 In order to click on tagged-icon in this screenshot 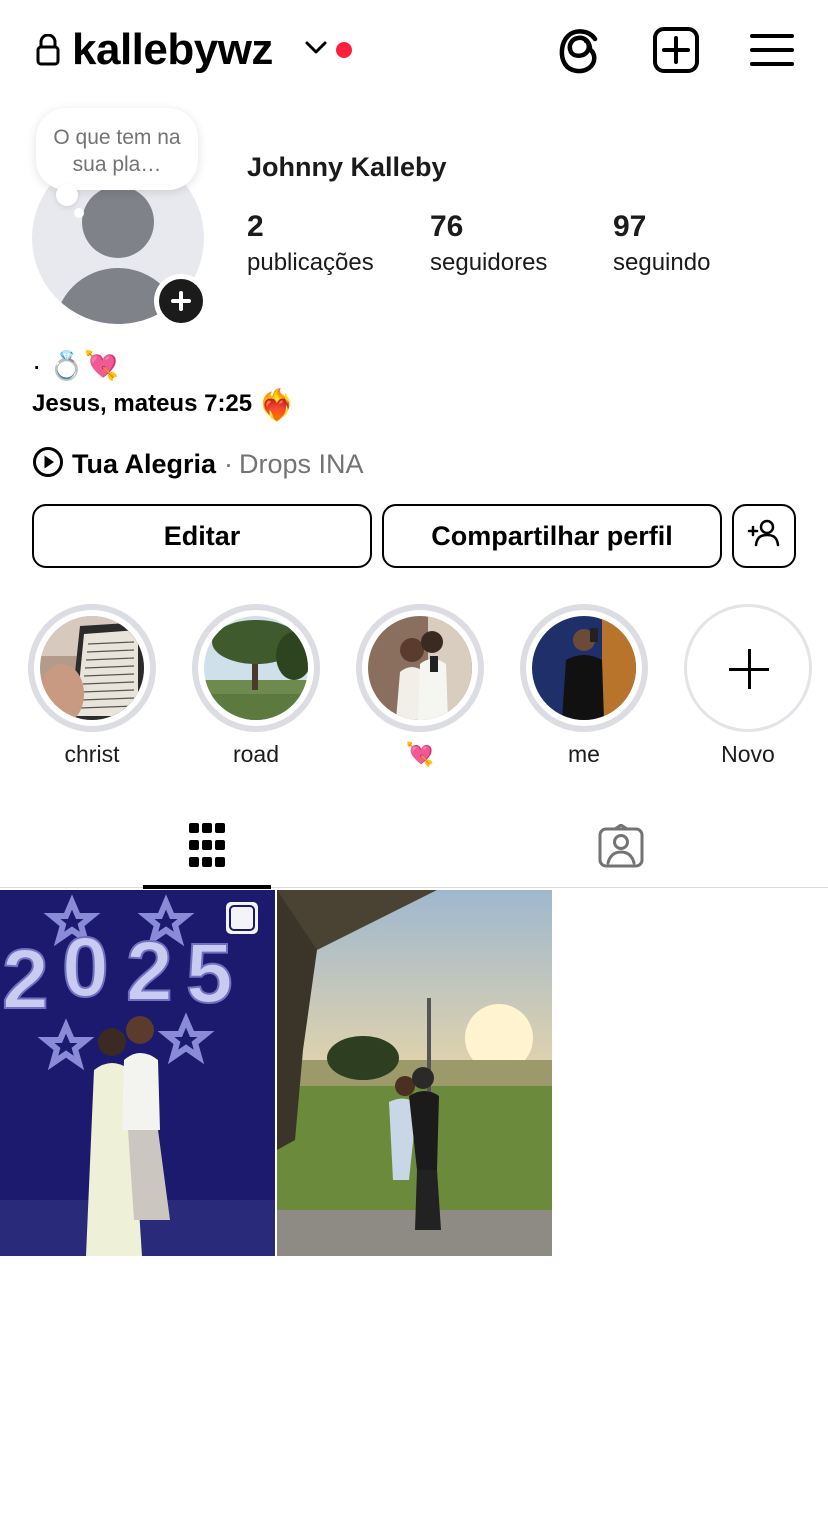, I will do `click(621, 848)`.